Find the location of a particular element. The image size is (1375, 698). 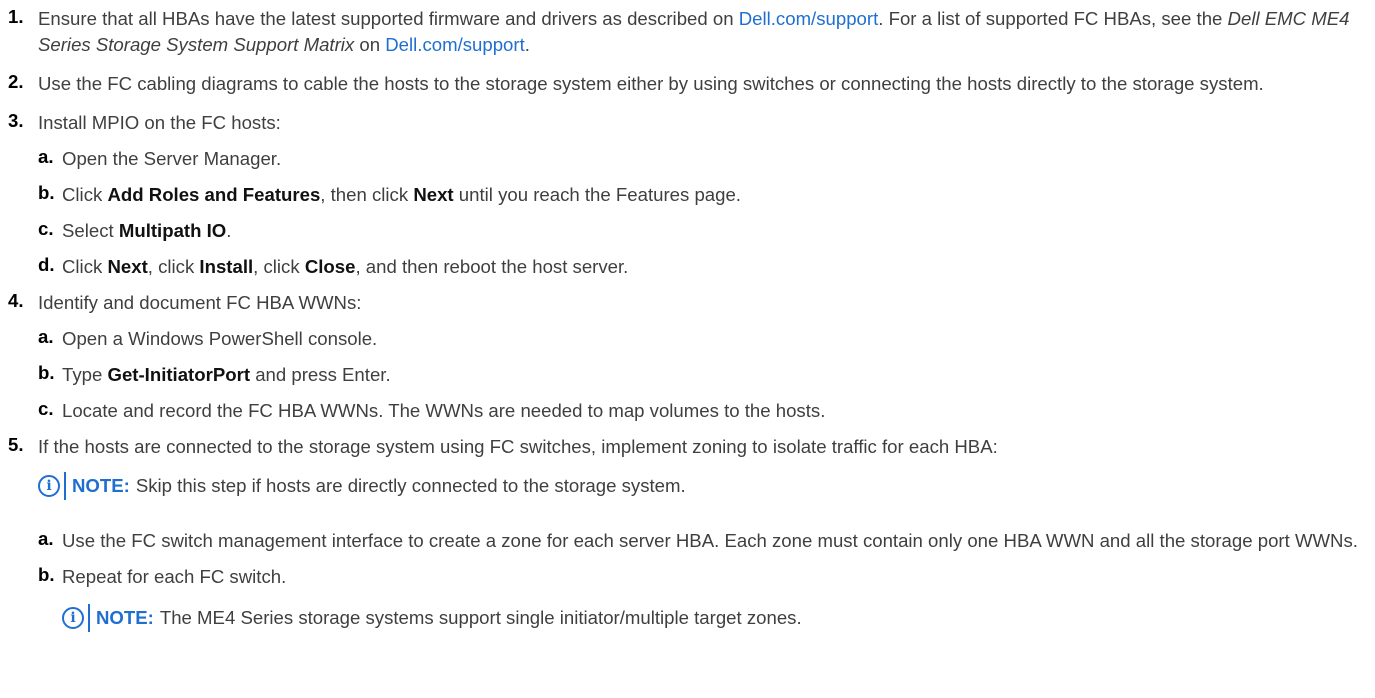

command-term: Get-InitiatorPort is located at coordinates (179, 374).